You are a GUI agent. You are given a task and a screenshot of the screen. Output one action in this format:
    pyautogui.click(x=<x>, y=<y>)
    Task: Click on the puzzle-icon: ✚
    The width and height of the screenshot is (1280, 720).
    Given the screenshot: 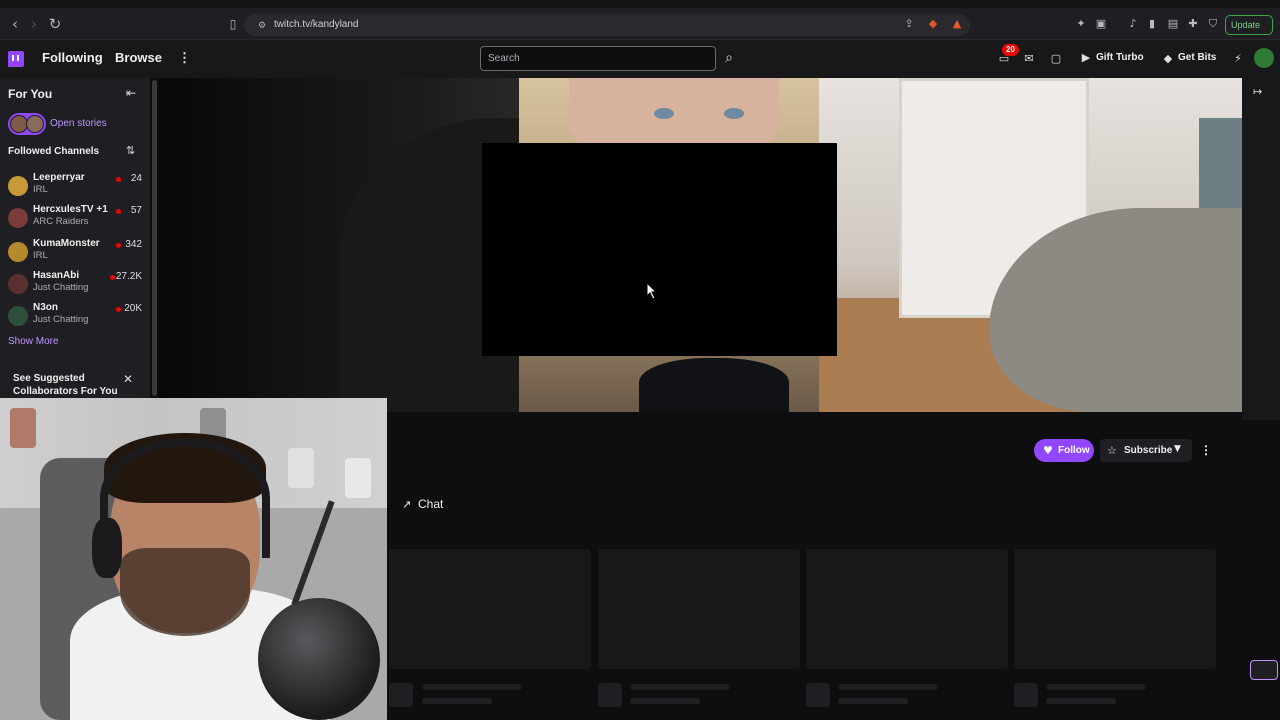 What is the action you would take?
    pyautogui.click(x=1193, y=24)
    